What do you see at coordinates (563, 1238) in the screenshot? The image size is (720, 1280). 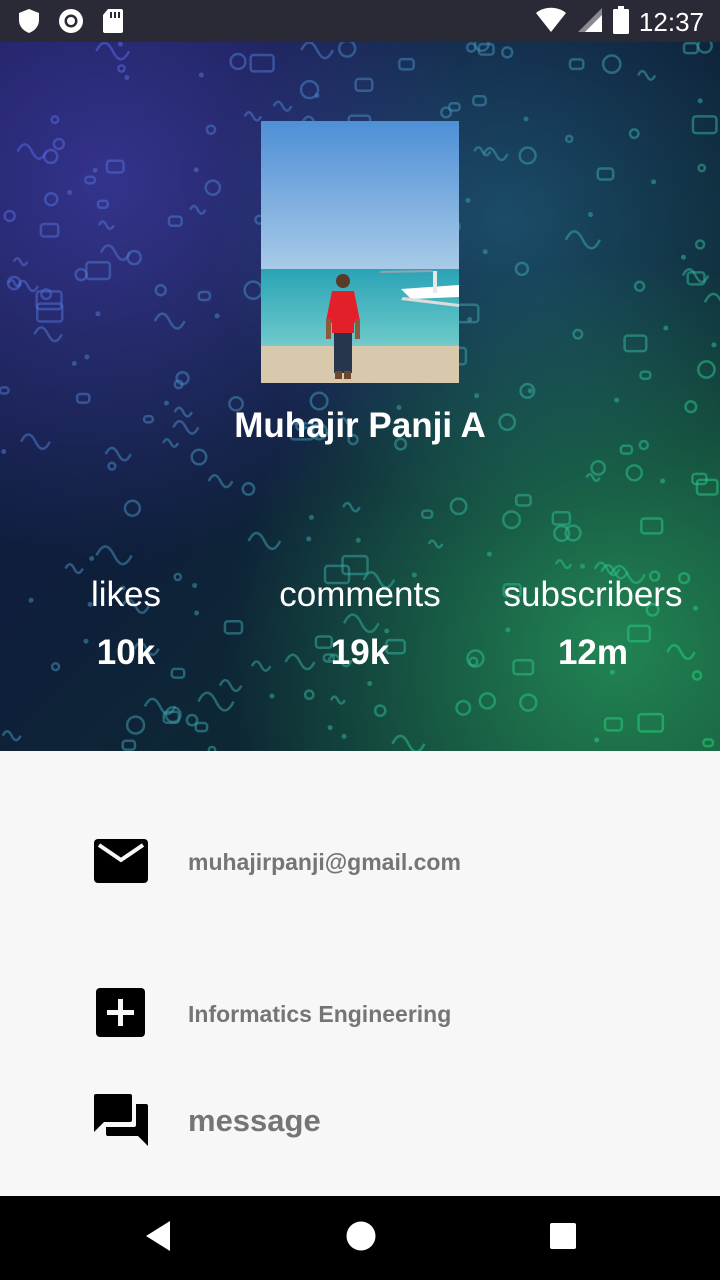 I see `recents-icon` at bounding box center [563, 1238].